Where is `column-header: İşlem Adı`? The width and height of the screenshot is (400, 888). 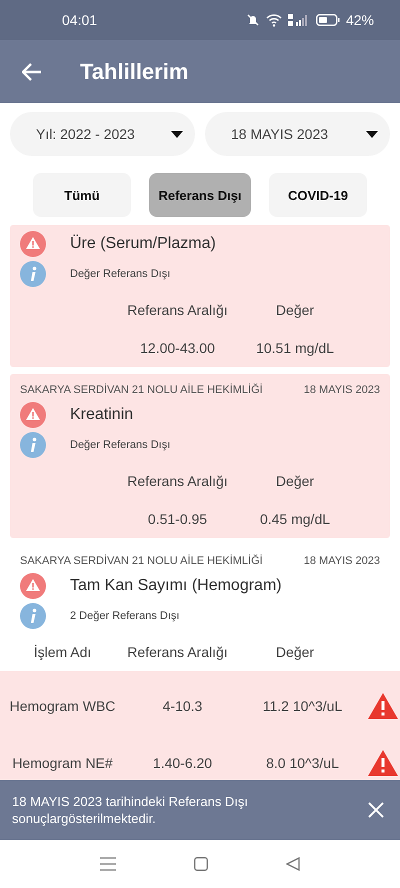 column-header: İşlem Adı is located at coordinates (62, 652).